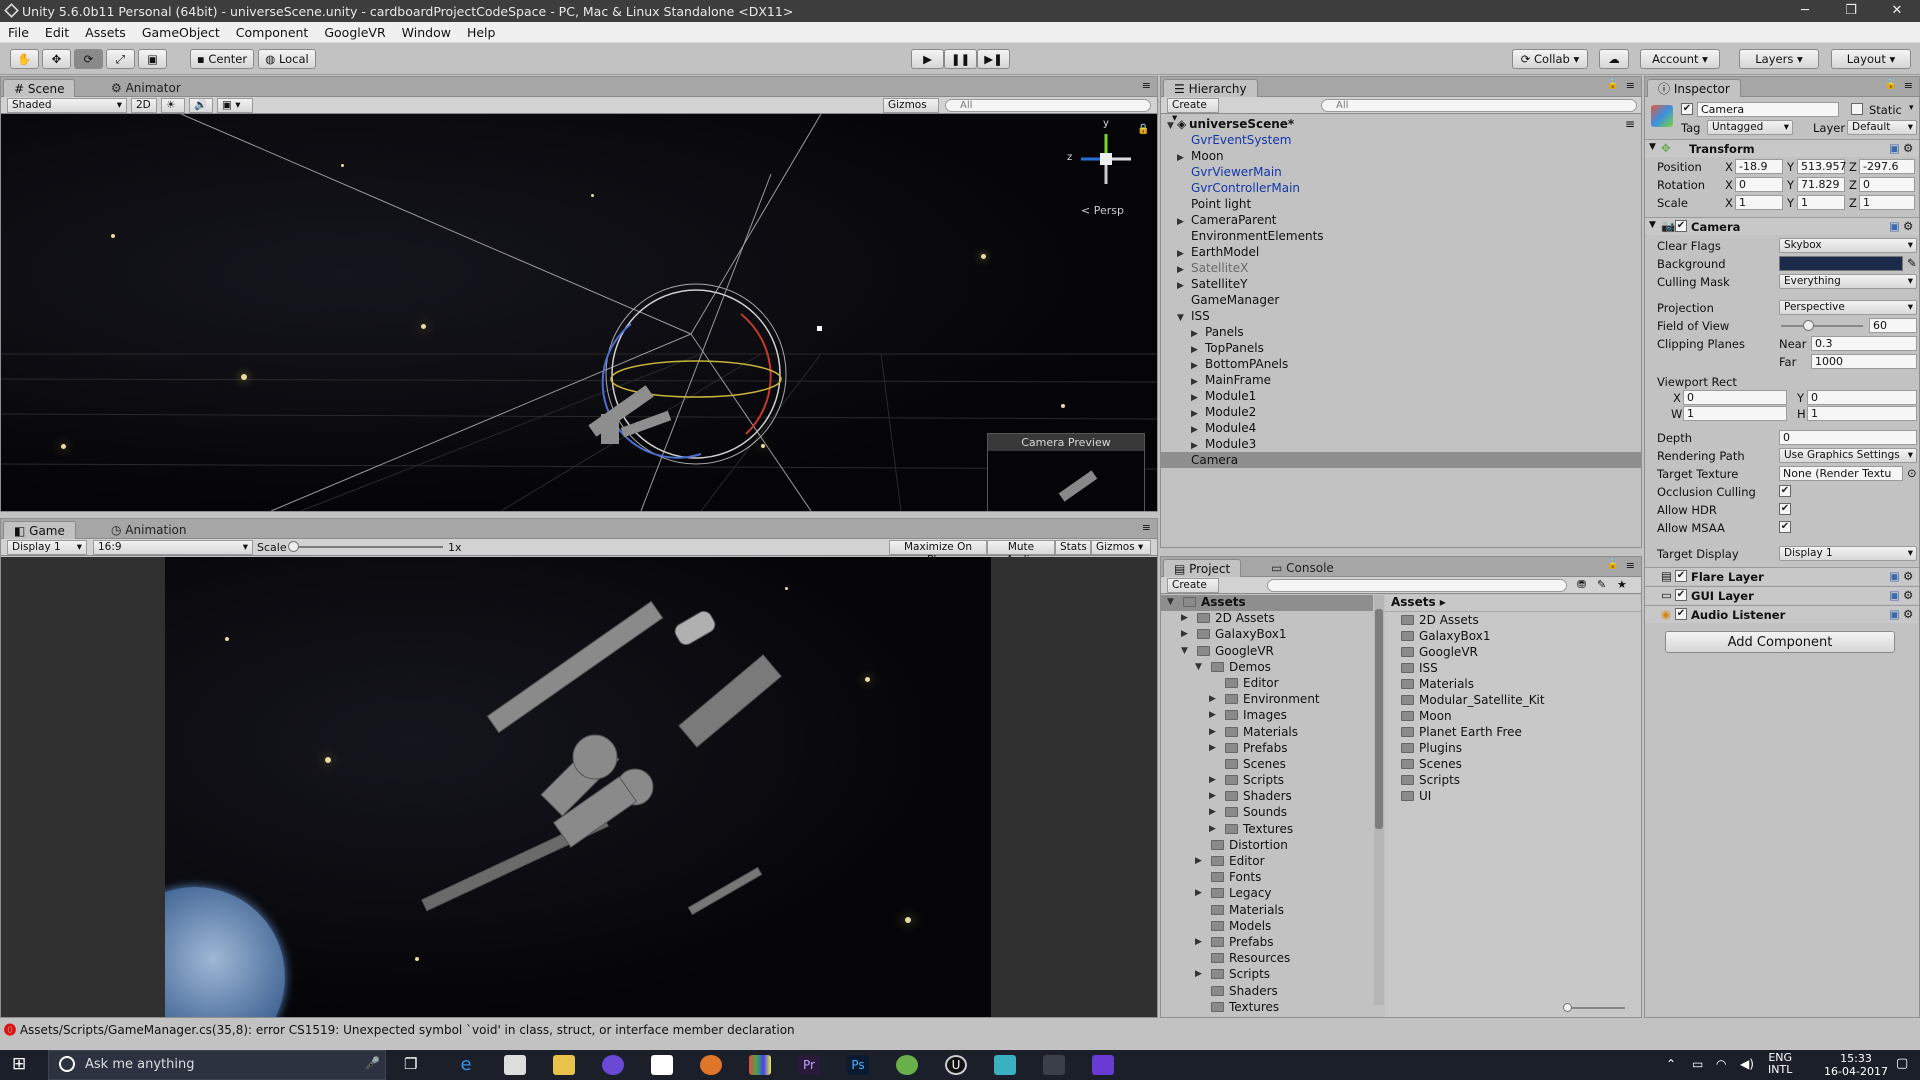 Image resolution: width=1920 pixels, height=1080 pixels. Describe the element at coordinates (1267, 992) in the screenshot. I see `project-folder-shaders: Shaders` at that location.